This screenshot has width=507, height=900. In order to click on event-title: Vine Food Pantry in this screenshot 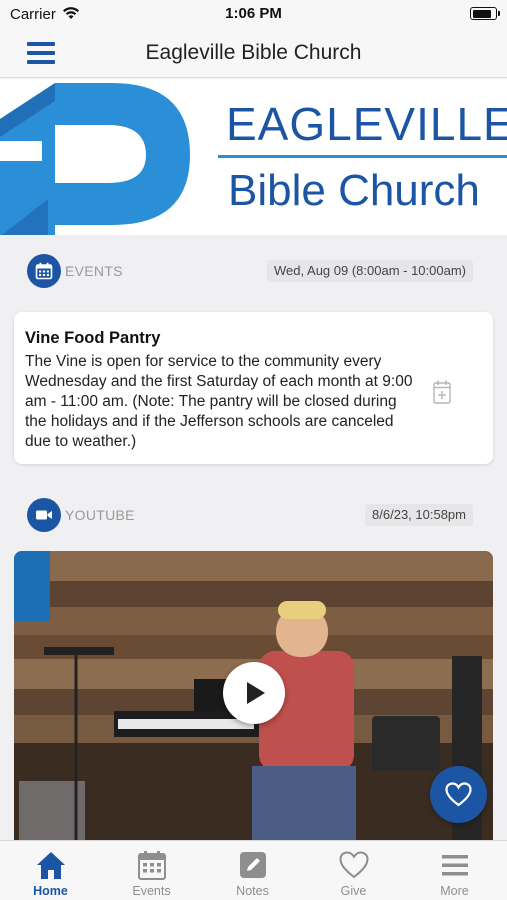, I will do `click(93, 338)`.